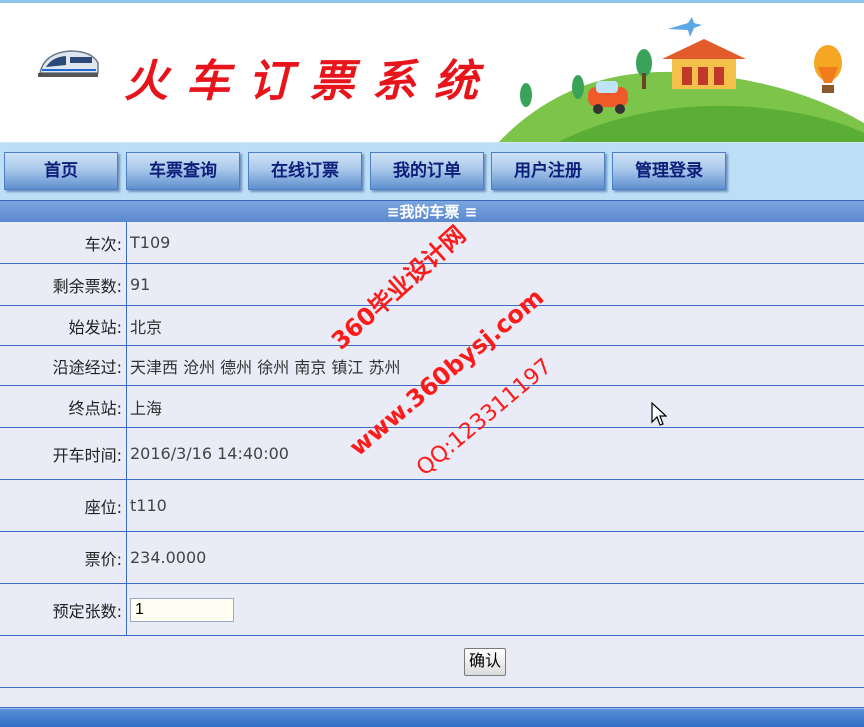 Image resolution: width=864 pixels, height=727 pixels. I want to click on section-title: ≡我的车票 ≡, so click(432, 211).